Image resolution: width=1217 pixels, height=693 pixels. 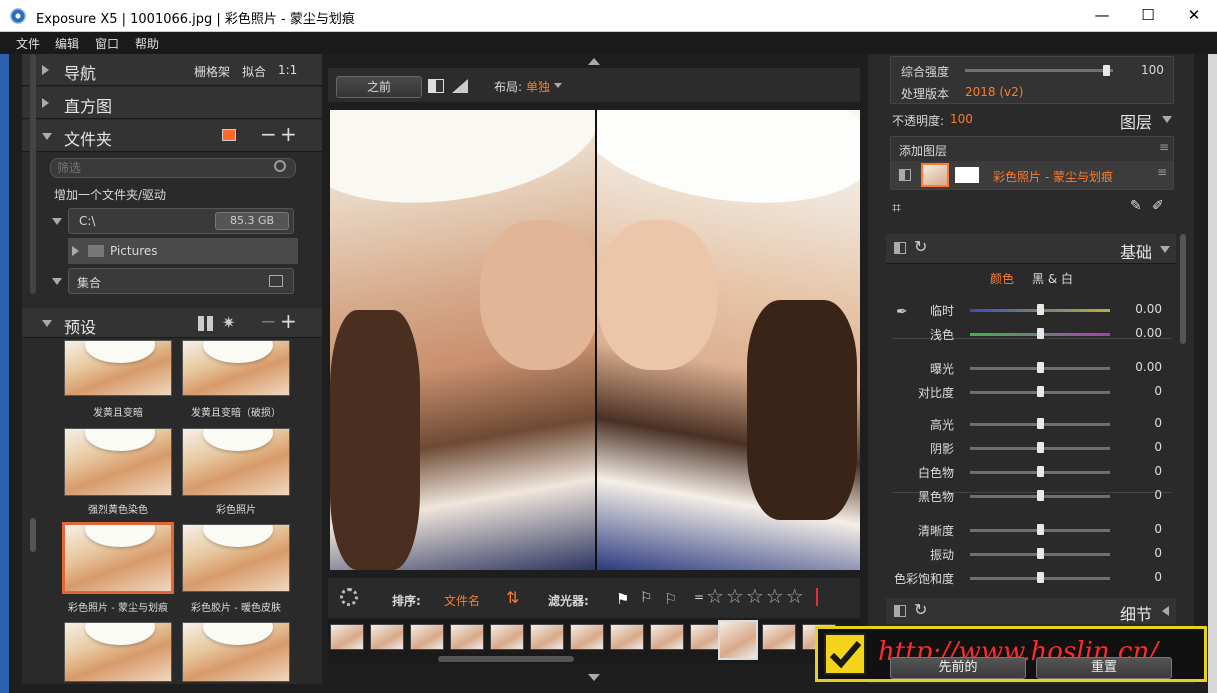 I want to click on filmstrip-scrollbar, so click(x=506, y=659).